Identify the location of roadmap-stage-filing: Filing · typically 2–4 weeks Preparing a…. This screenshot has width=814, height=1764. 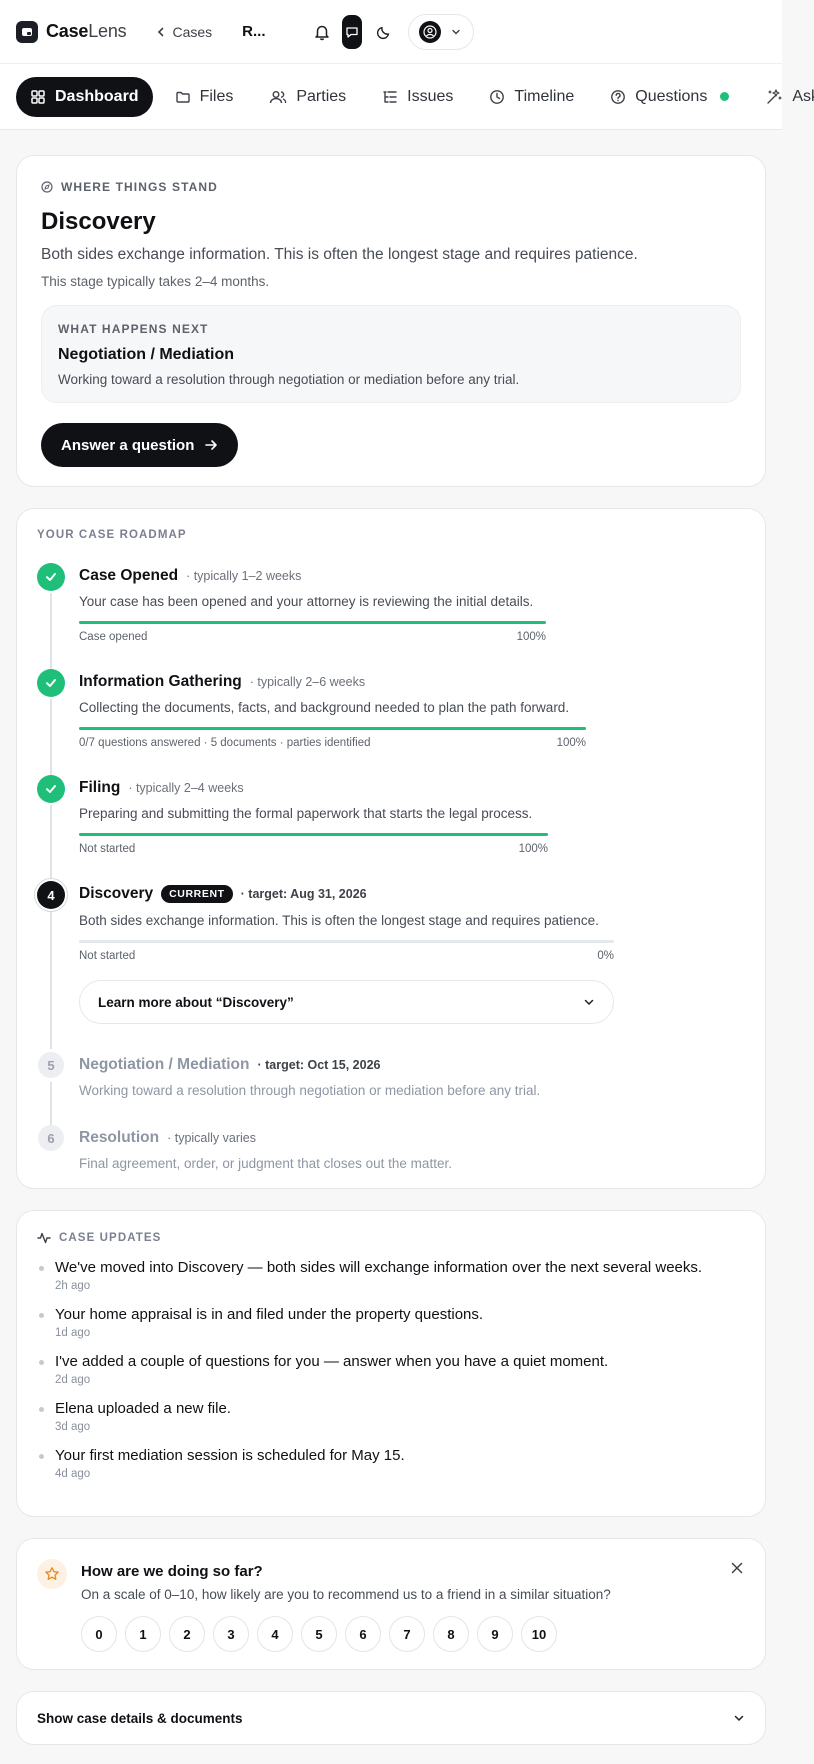
(391, 828).